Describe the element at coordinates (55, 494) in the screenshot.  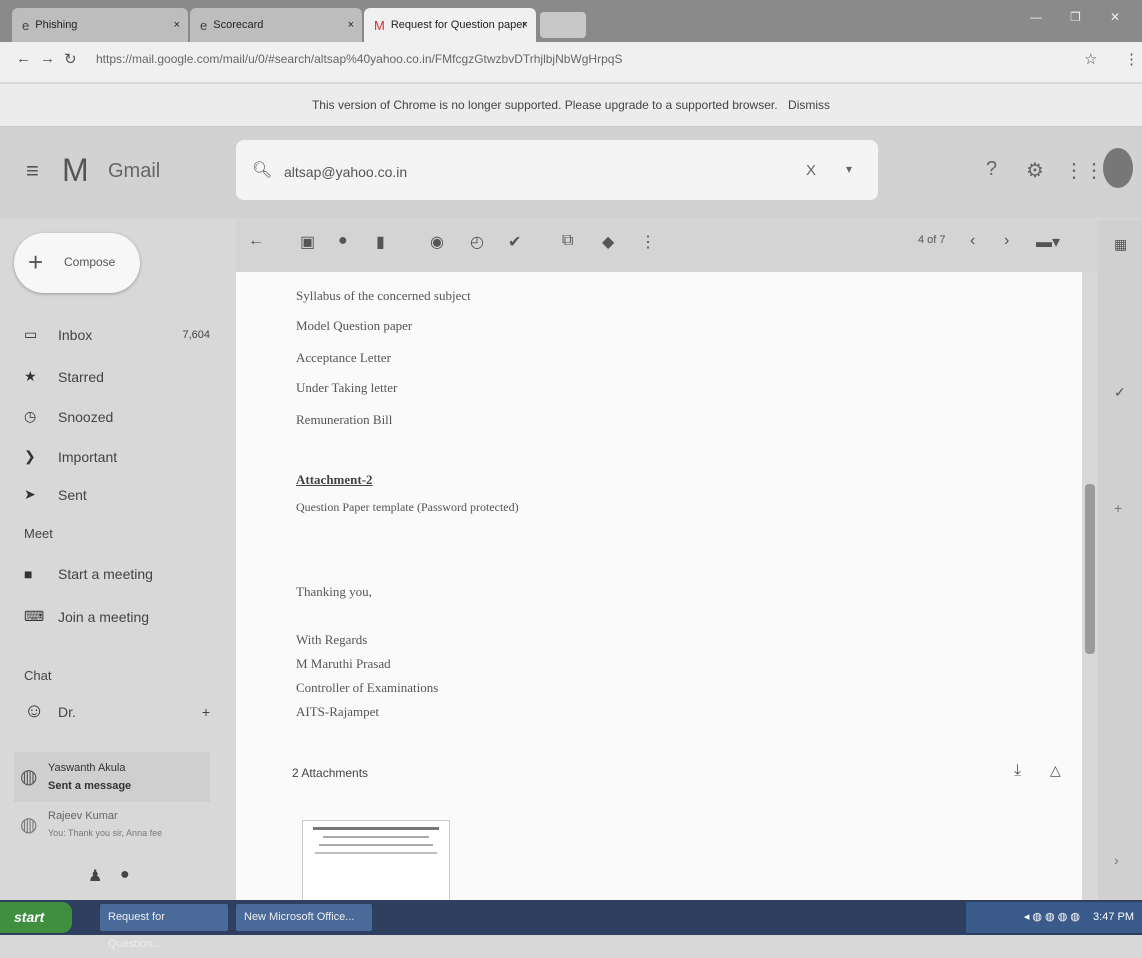
I see `sidebar-item-sent: ➤ Sent` at that location.